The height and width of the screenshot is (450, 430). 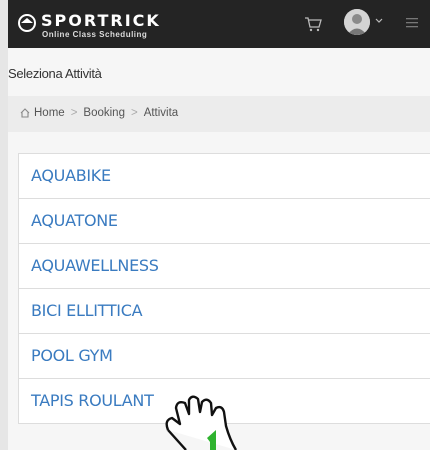 I want to click on page-title: Seleziona Attività, so click(x=55, y=73).